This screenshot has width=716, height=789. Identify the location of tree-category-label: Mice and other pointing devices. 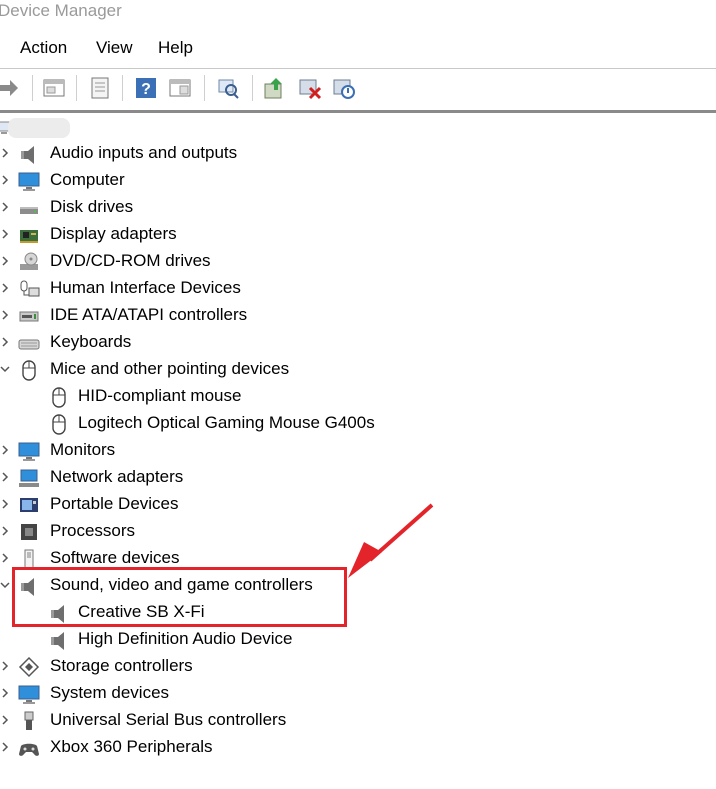
(170, 368).